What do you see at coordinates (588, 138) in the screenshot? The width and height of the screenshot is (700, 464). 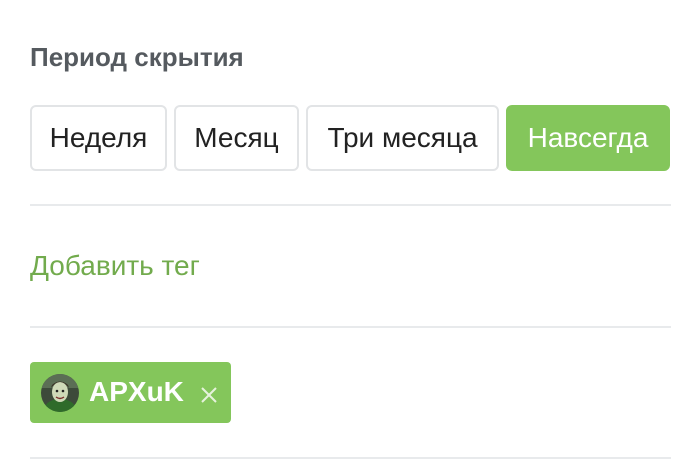 I see `period-option-forever: Навсегда` at bounding box center [588, 138].